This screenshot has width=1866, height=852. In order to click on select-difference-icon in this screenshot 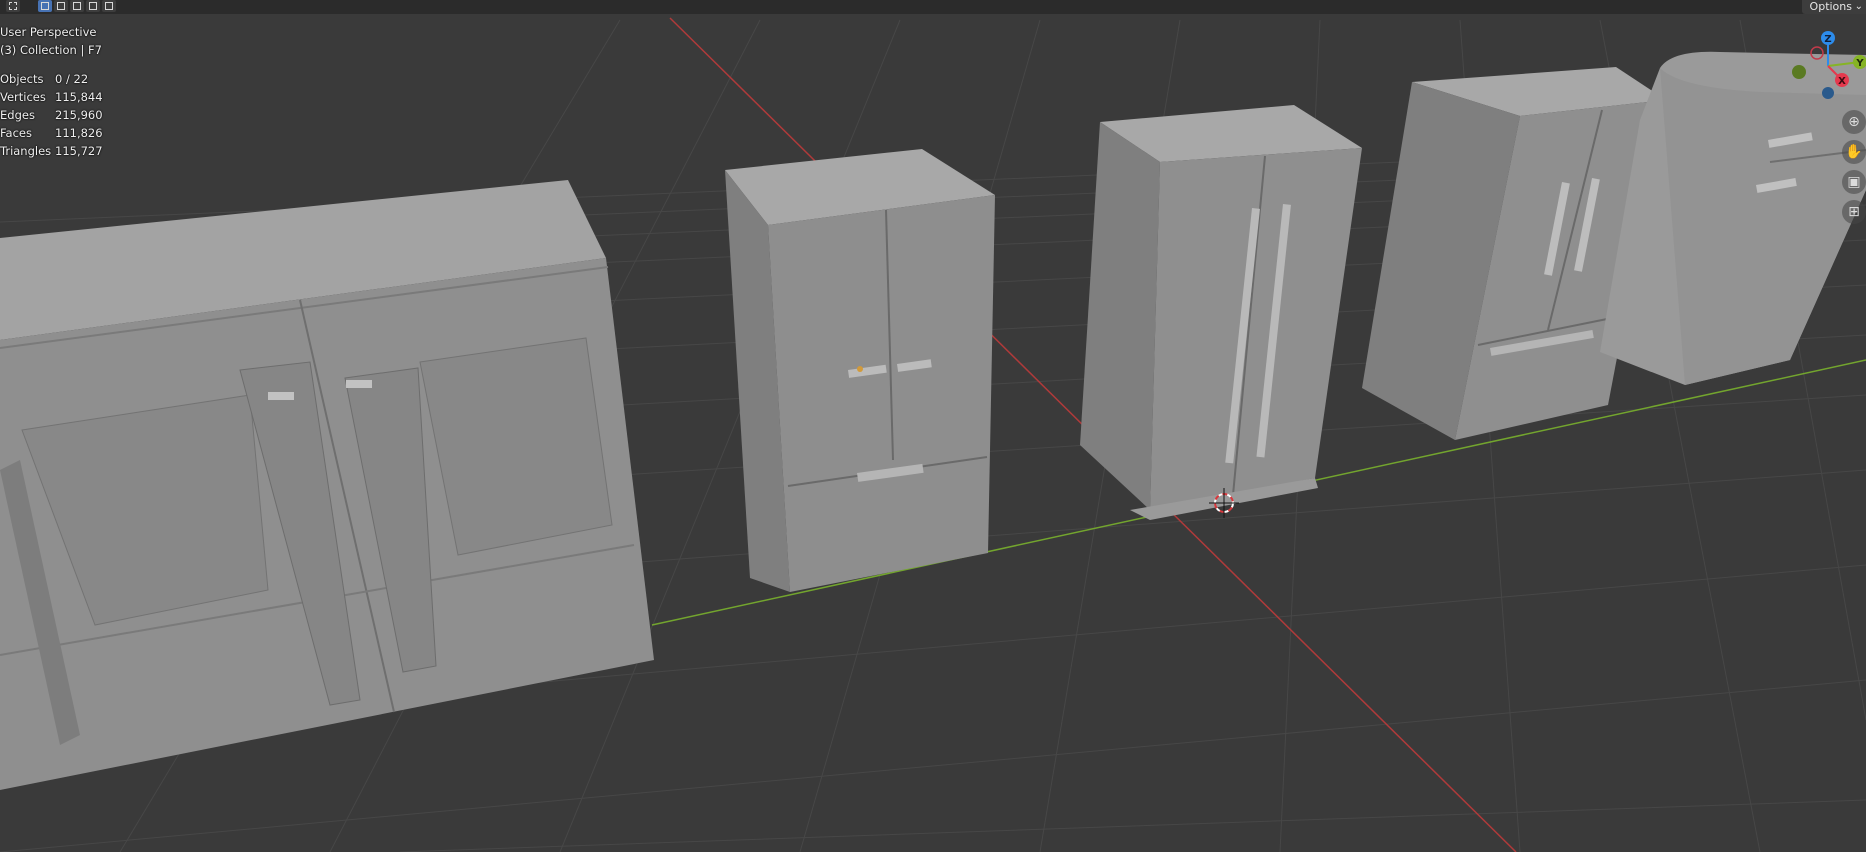, I will do `click(93, 6)`.